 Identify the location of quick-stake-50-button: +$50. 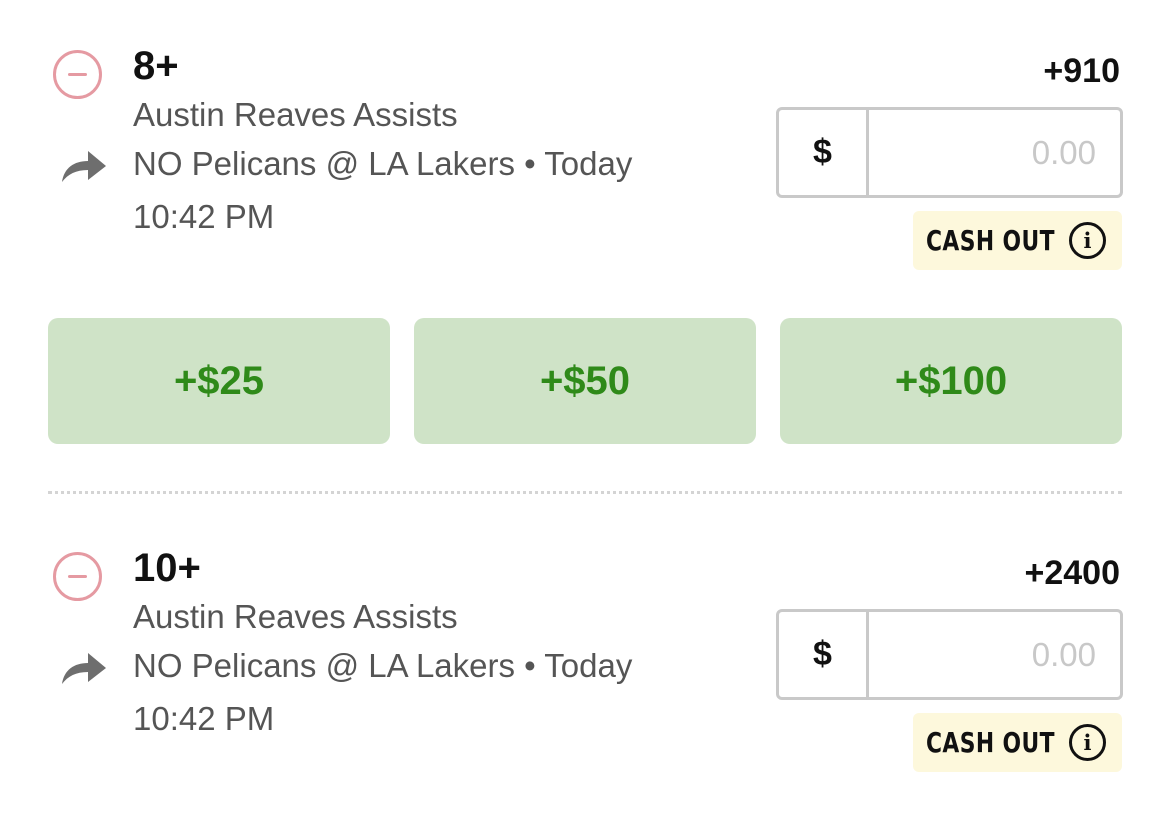
(585, 381).